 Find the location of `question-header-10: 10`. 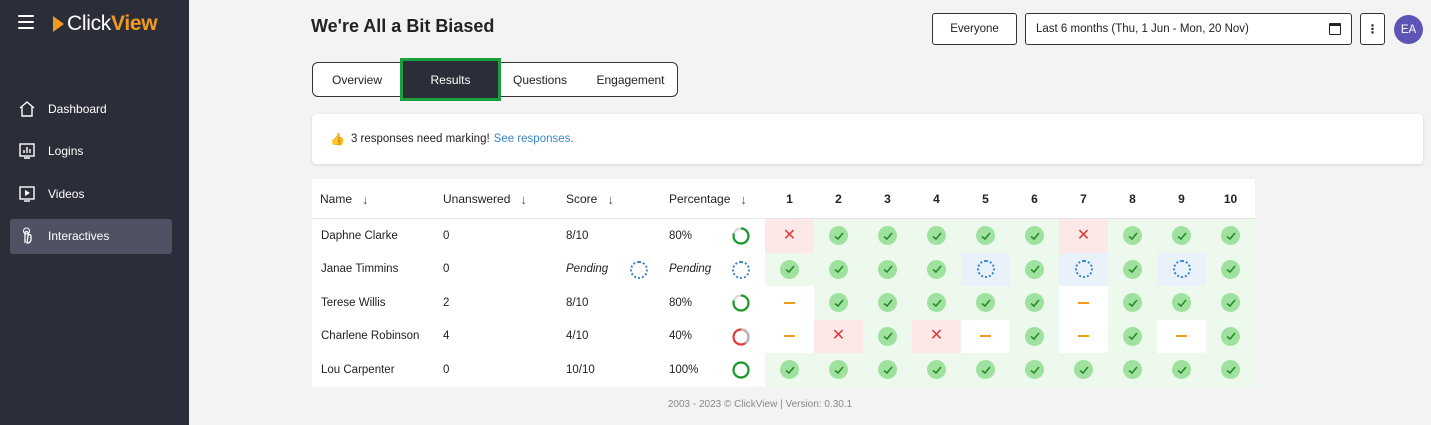

question-header-10: 10 is located at coordinates (1230, 199).